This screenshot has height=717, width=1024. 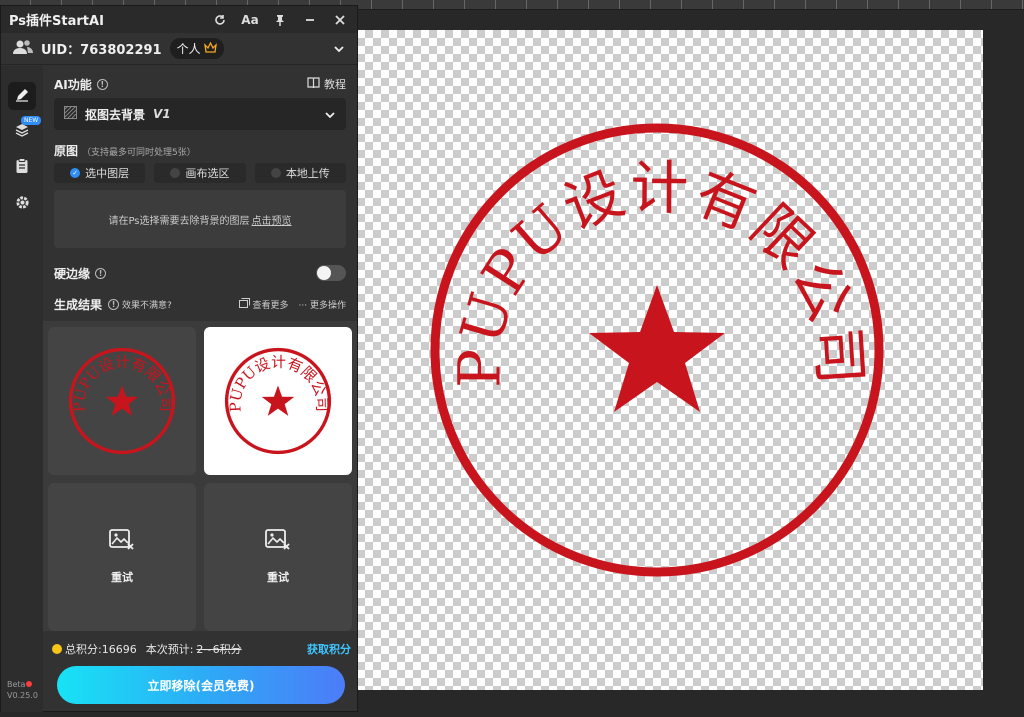 What do you see at coordinates (169, 649) in the screenshot?
I see `estimate-label: 本次预计:` at bounding box center [169, 649].